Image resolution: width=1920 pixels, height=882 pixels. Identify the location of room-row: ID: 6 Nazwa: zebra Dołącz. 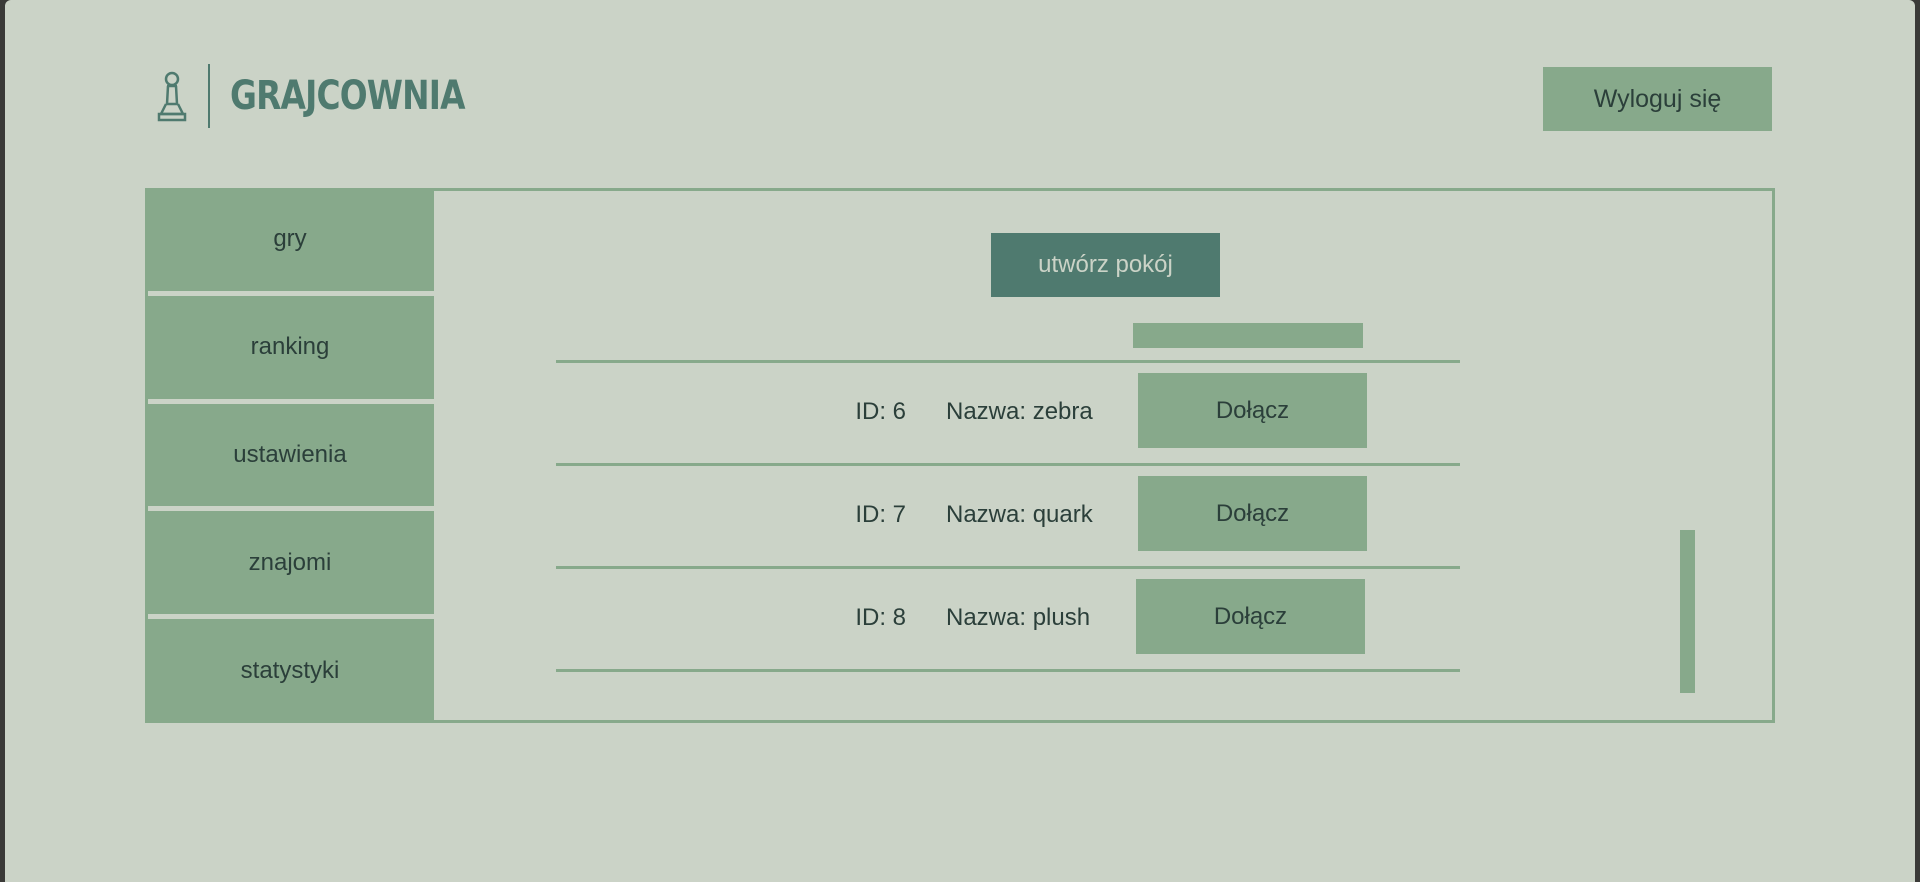
(1008, 412).